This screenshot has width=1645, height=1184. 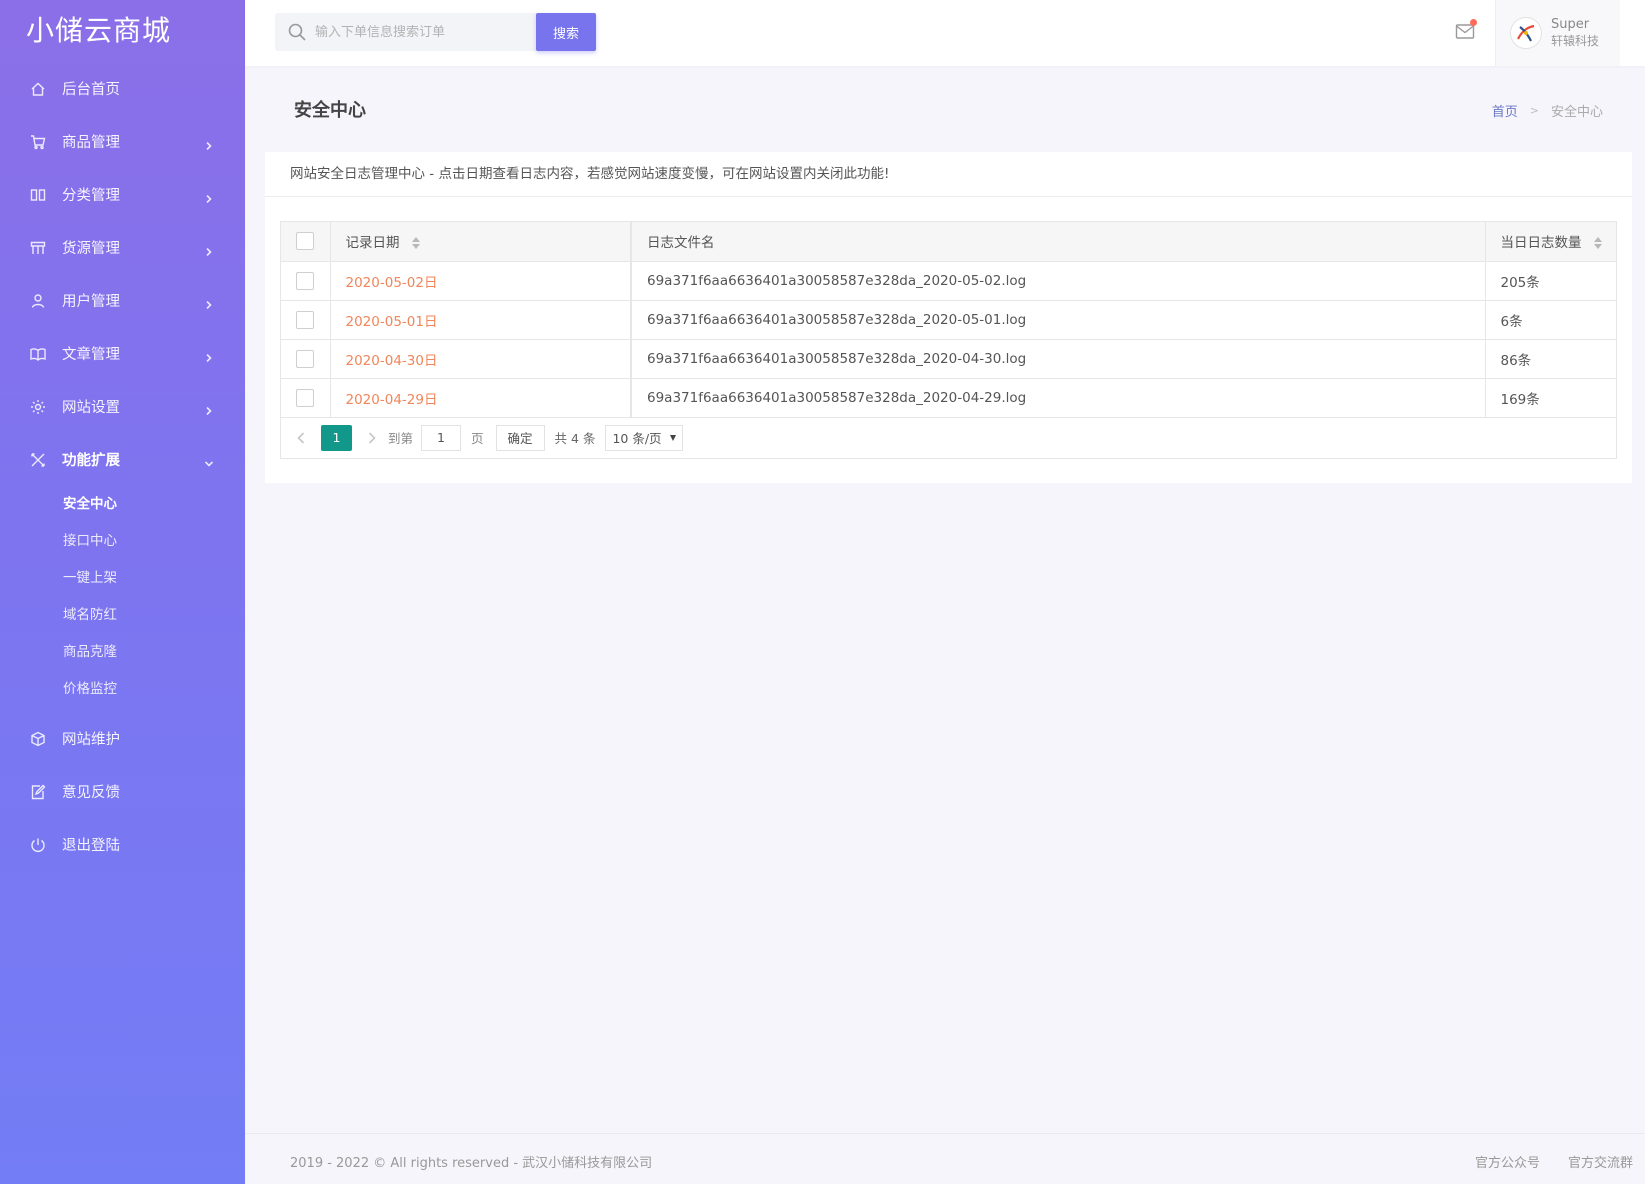 I want to click on search-box, so click(x=406, y=32).